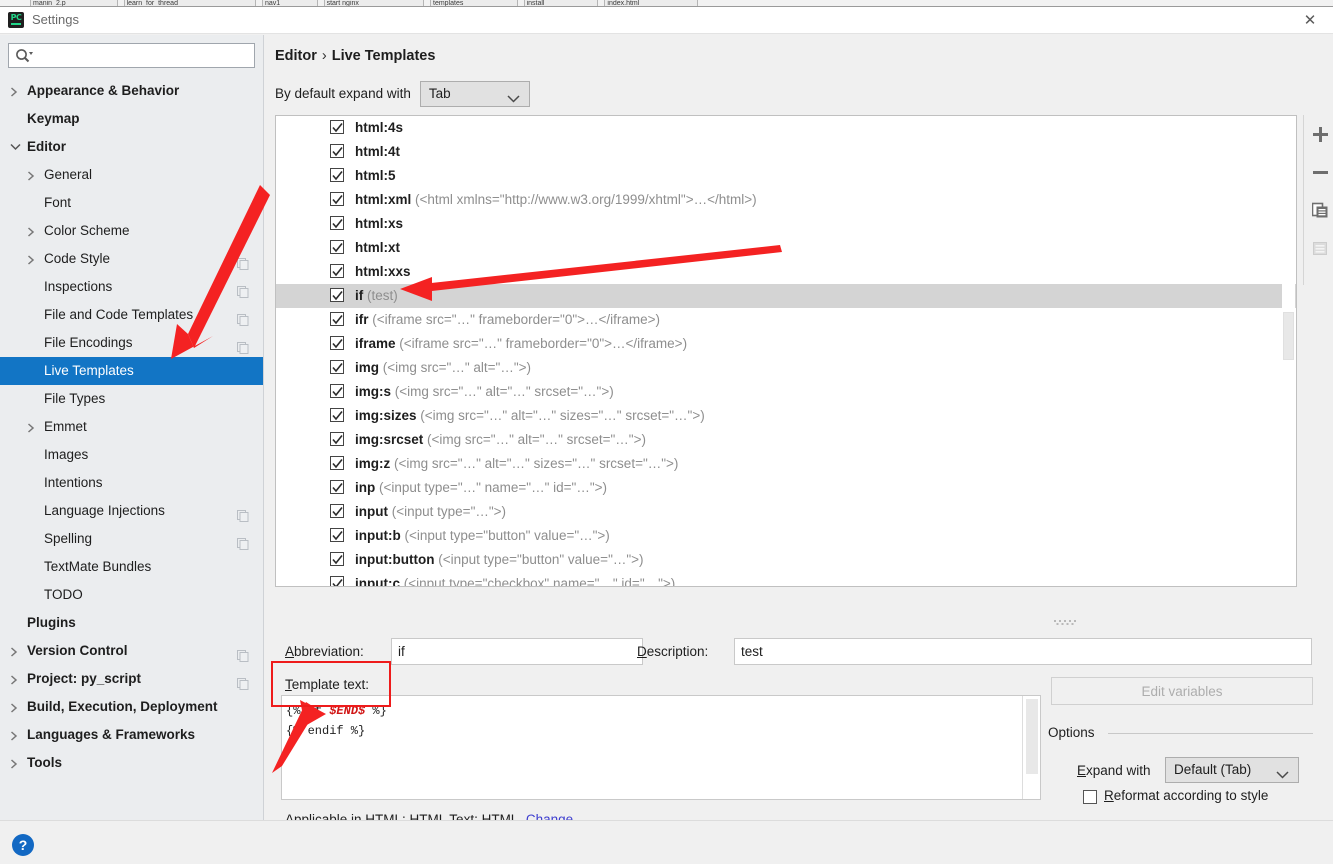 The width and height of the screenshot is (1333, 864). What do you see at coordinates (786, 368) in the screenshot?
I see `template-row: img (<img src="…" alt="…">)` at bounding box center [786, 368].